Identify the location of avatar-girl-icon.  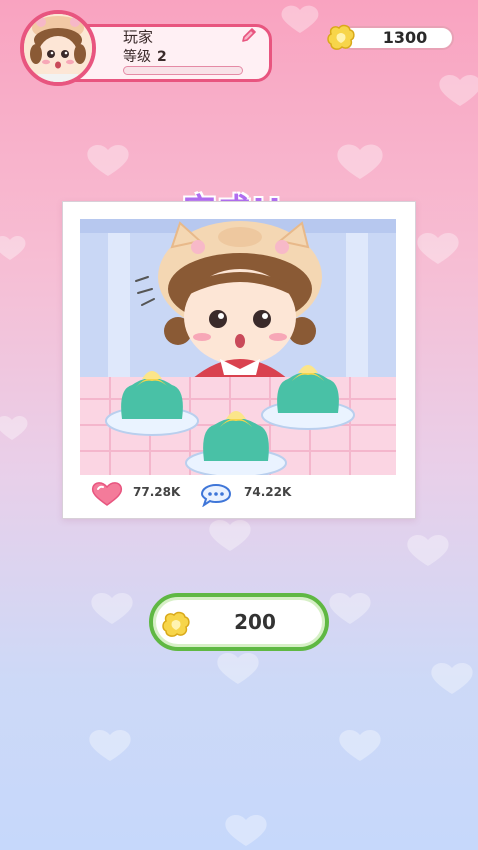
(58, 48).